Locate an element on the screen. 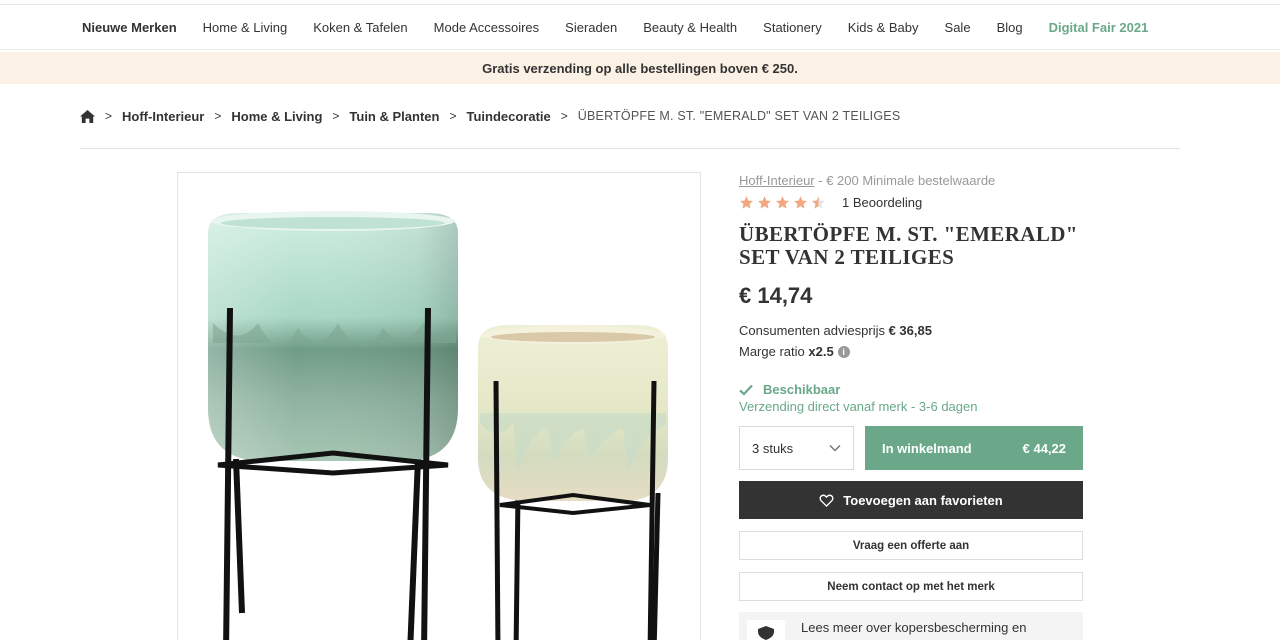 The image size is (1280, 640). chevron-down-icon is located at coordinates (835, 448).